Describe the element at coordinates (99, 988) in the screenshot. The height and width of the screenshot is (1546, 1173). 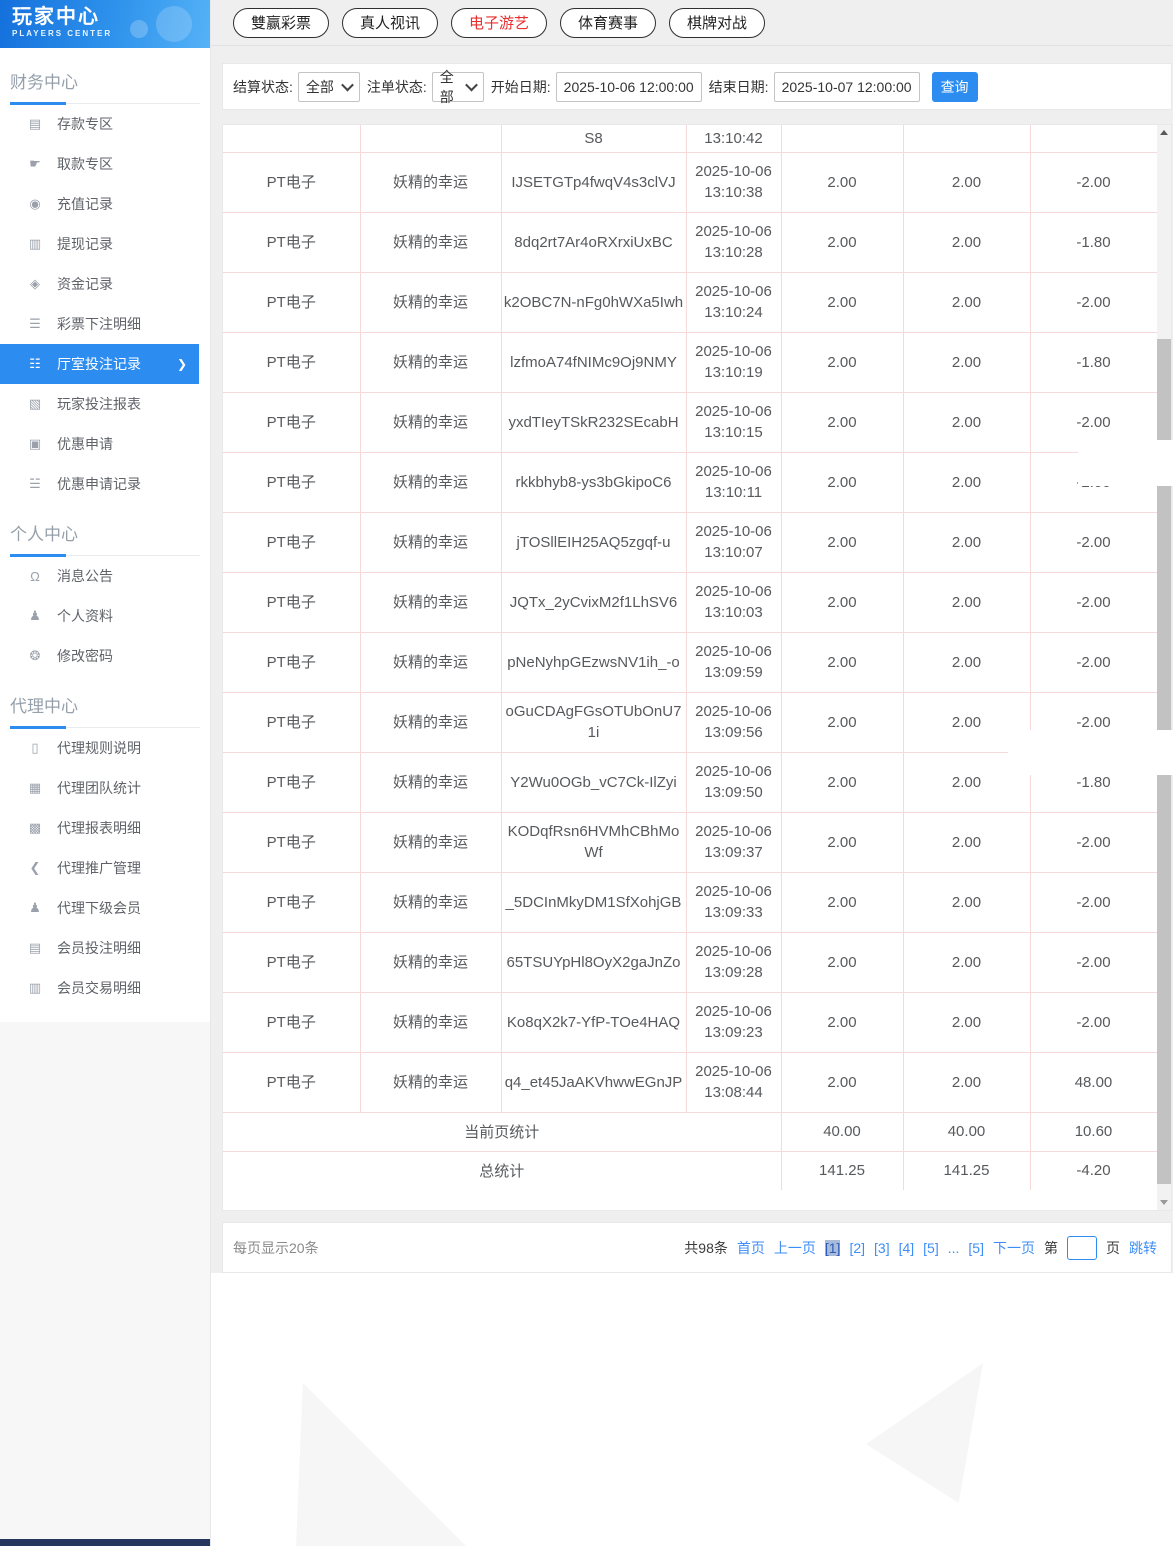
I see `sidebar-item-member-transaction-details: ▥ 会员交易明细` at that location.